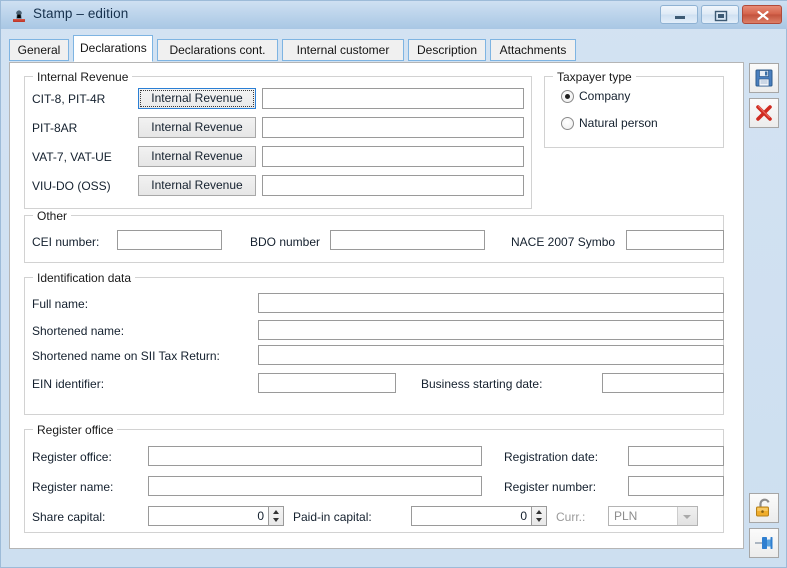 Image resolution: width=787 pixels, height=568 pixels. I want to click on register-office-group-label: Register office, so click(75, 430).